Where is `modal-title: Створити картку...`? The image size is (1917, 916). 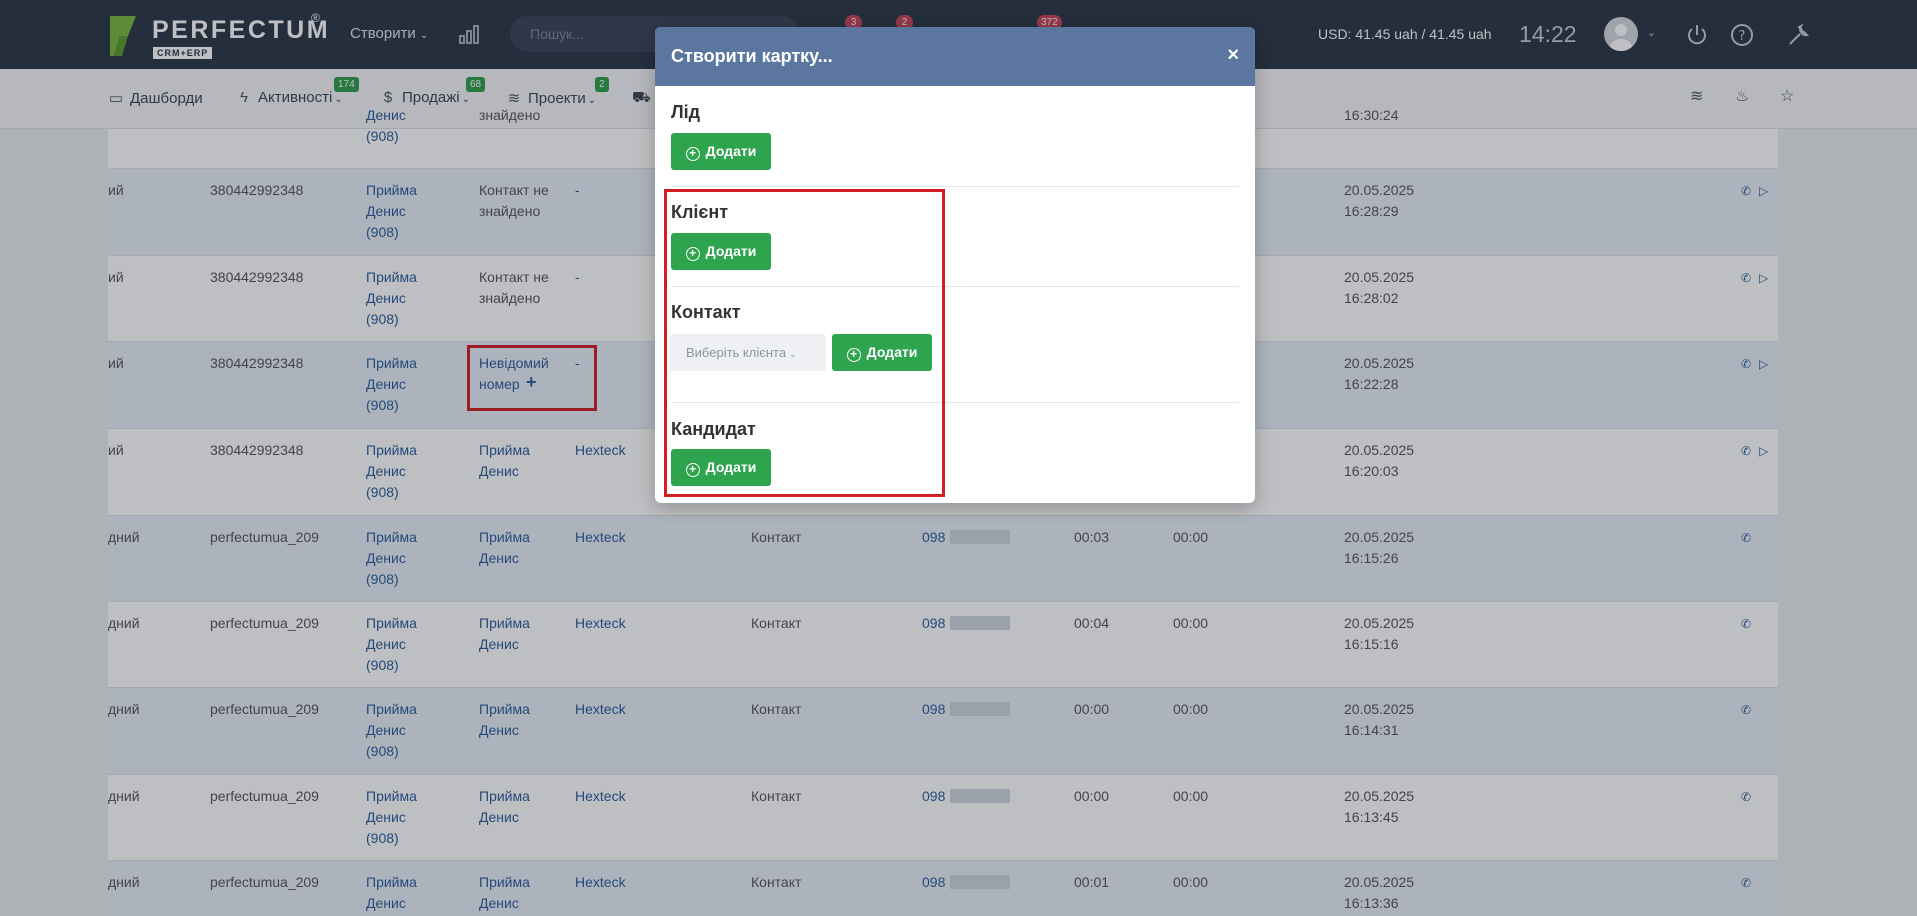 modal-title: Створити картку... is located at coordinates (752, 56).